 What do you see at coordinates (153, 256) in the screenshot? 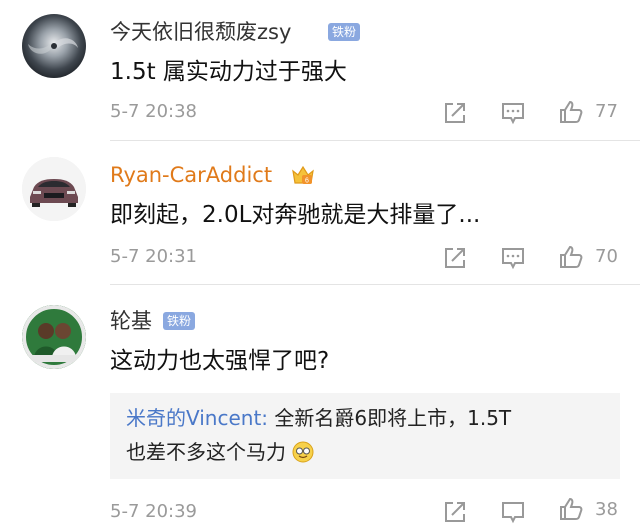
I see `timestamp: 5-7 20:31` at bounding box center [153, 256].